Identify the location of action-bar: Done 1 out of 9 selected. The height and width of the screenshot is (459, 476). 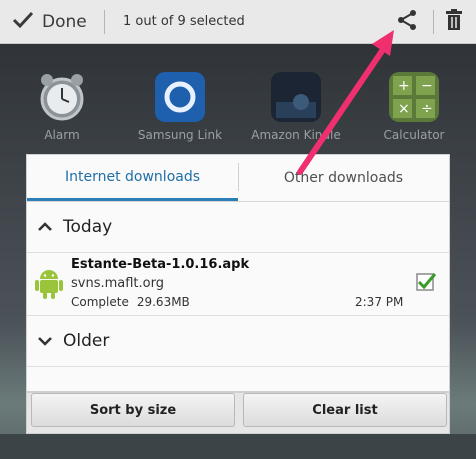
(238, 22).